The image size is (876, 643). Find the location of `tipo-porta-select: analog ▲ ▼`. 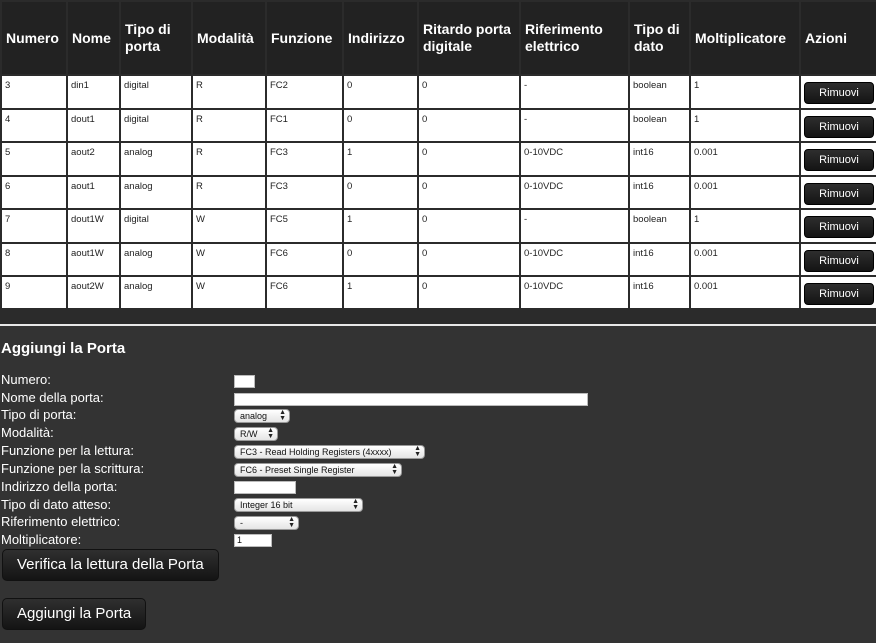

tipo-porta-select: analog ▲ ▼ is located at coordinates (262, 416).